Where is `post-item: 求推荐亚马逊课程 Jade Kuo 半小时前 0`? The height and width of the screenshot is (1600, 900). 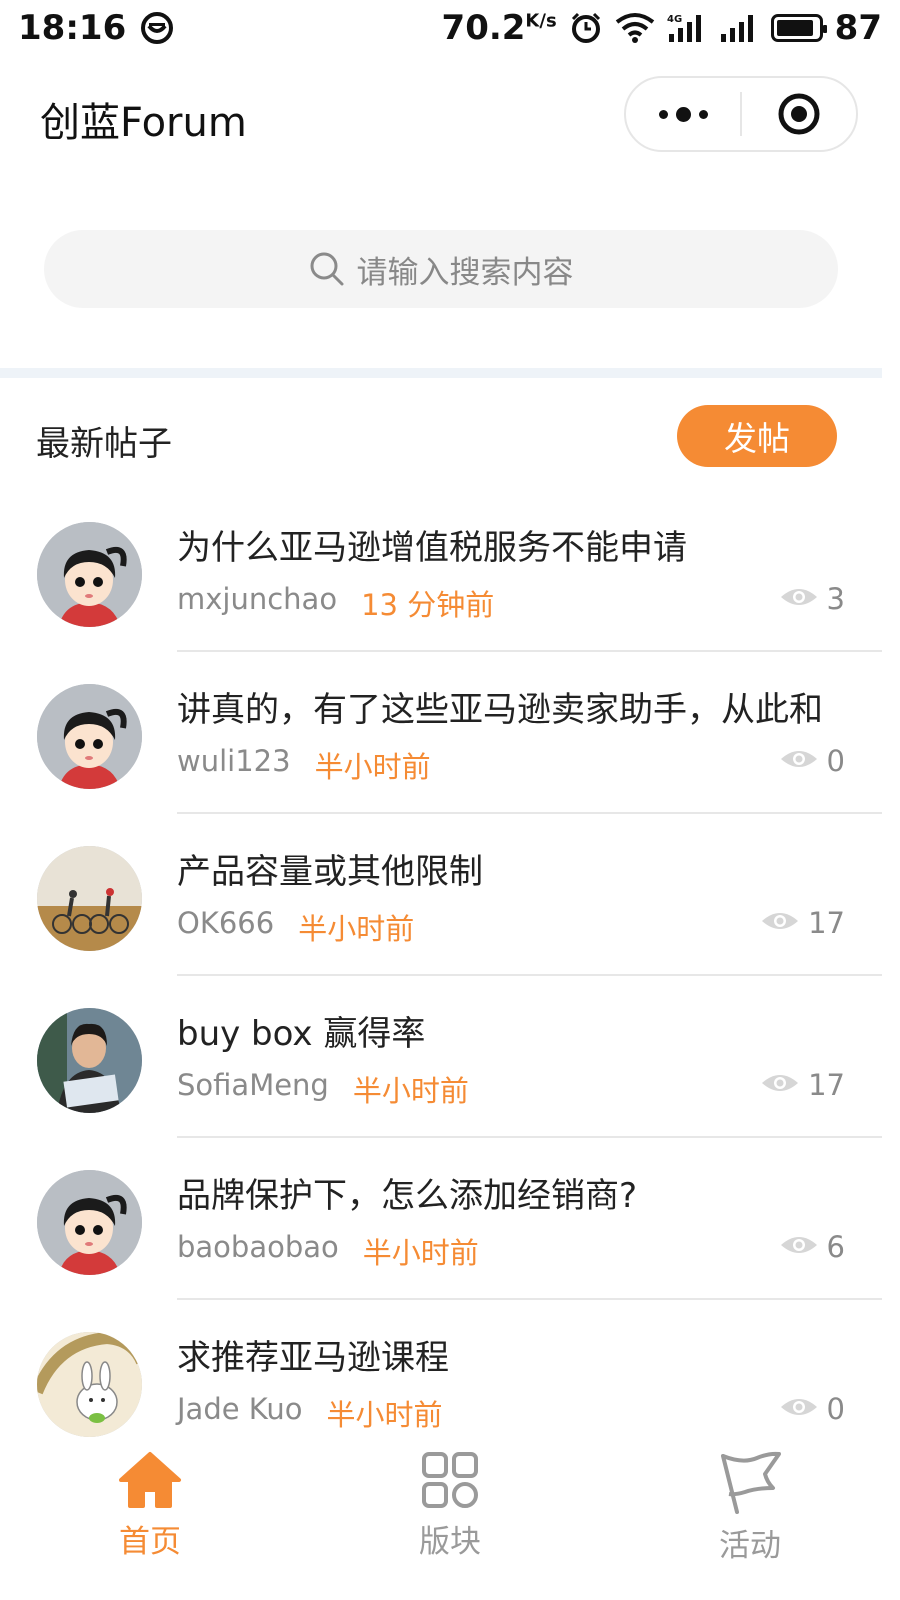
post-item: 求推荐亚马逊课程 Jade Kuo 半小时前 0 is located at coordinates (450, 1381).